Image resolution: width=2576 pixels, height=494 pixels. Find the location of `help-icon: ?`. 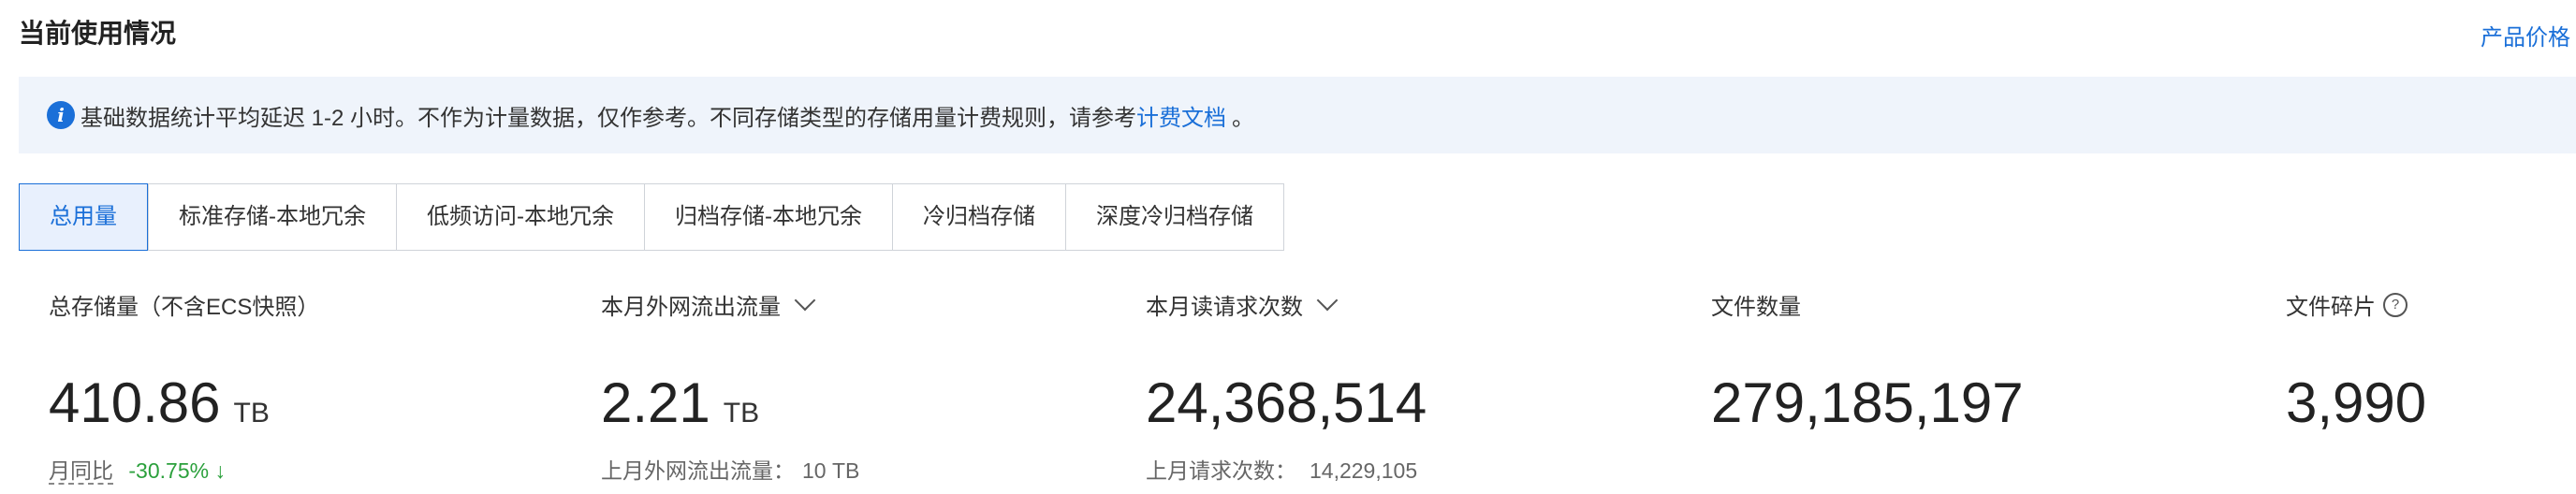

help-icon: ? is located at coordinates (2395, 305).